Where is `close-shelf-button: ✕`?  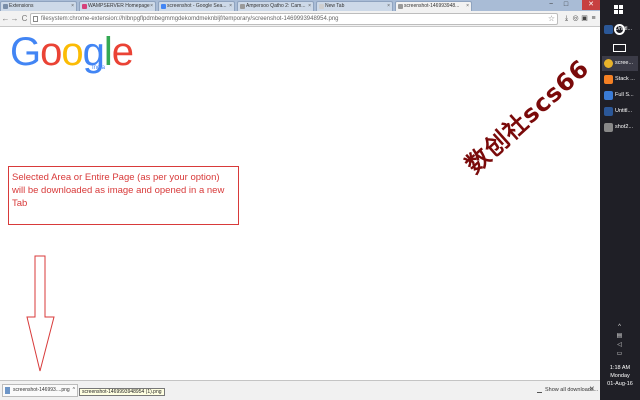 close-shelf-button: ✕ is located at coordinates (592, 390).